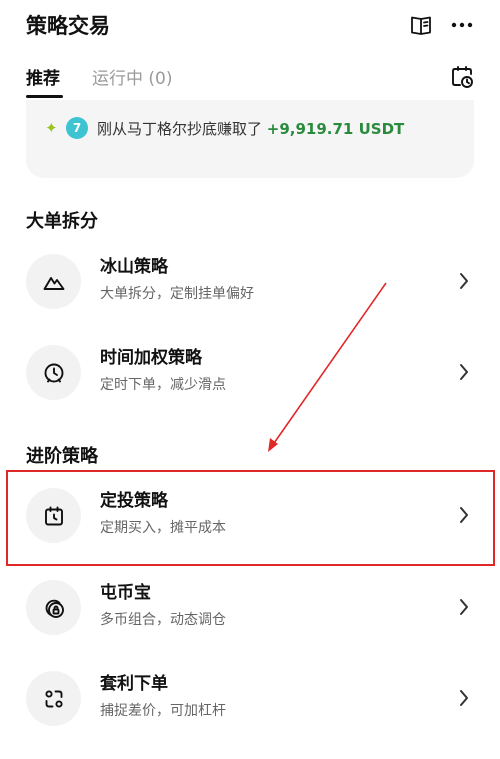  Describe the element at coordinates (462, 77) in the screenshot. I see `history-icon` at that location.